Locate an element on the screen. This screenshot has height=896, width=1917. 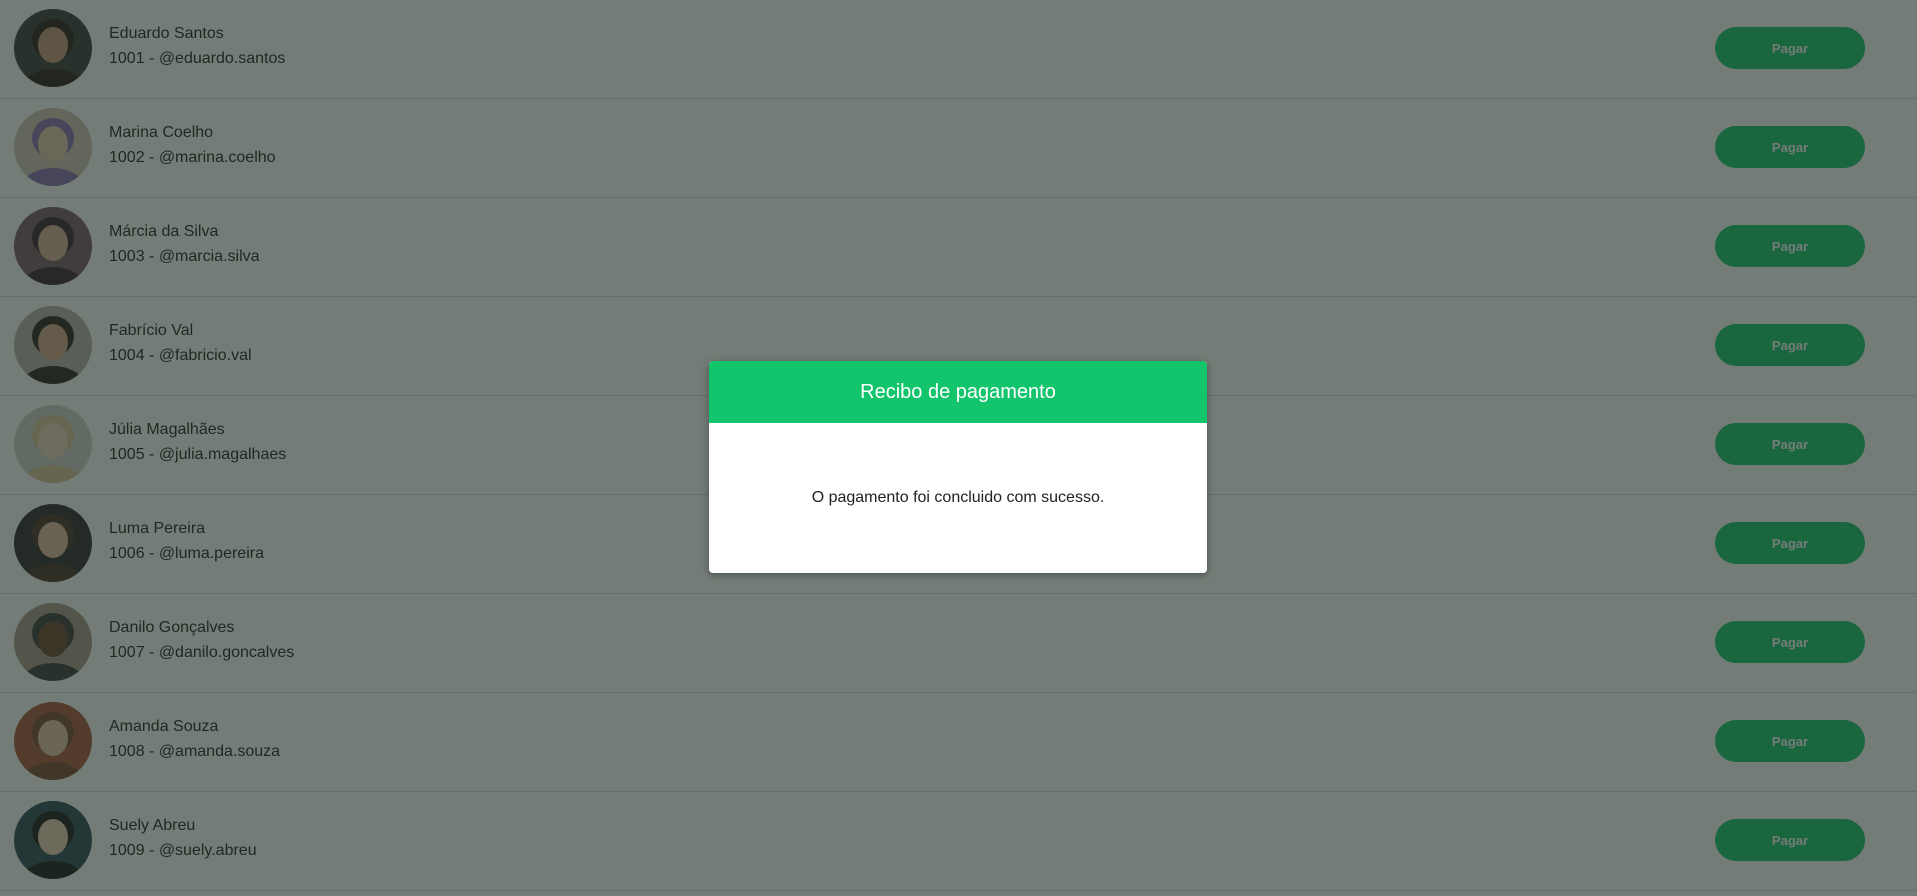
modal-header: Recibo de pagamento is located at coordinates (958, 392).